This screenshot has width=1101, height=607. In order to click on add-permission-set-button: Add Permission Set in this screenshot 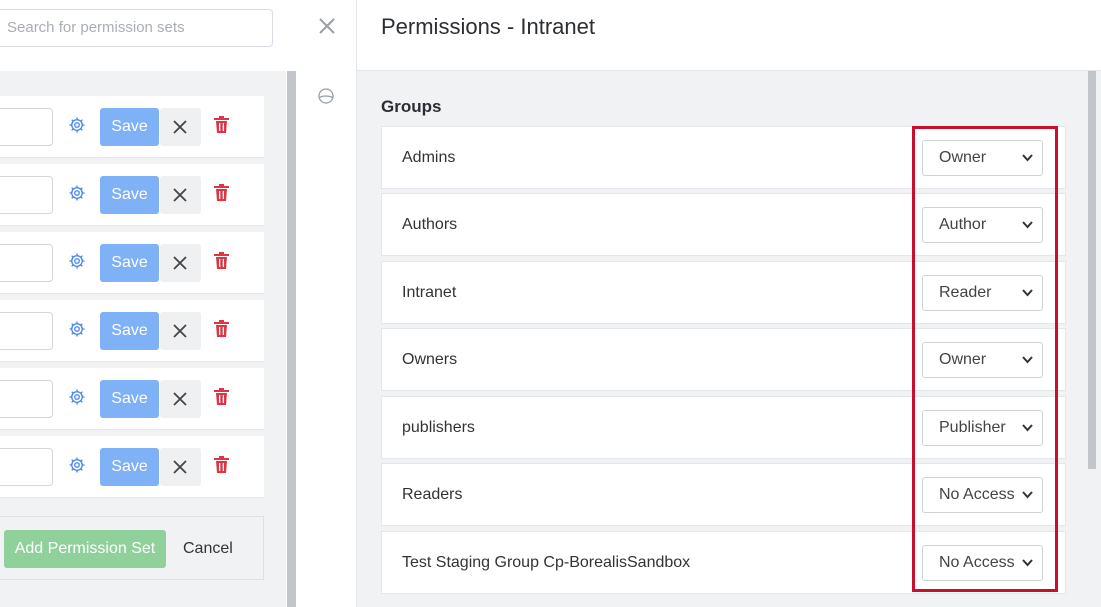, I will do `click(85, 549)`.